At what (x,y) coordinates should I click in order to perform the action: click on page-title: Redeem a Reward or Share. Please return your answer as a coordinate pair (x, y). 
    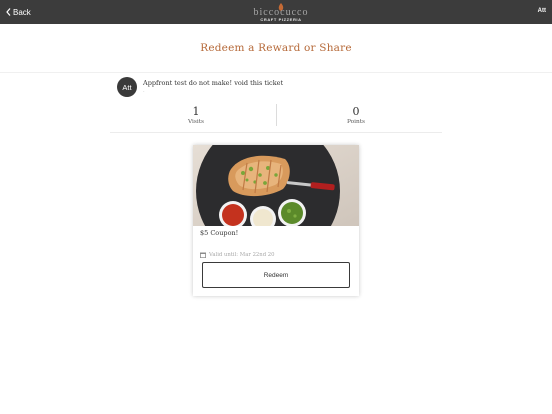
    Looking at the image, I should click on (276, 48).